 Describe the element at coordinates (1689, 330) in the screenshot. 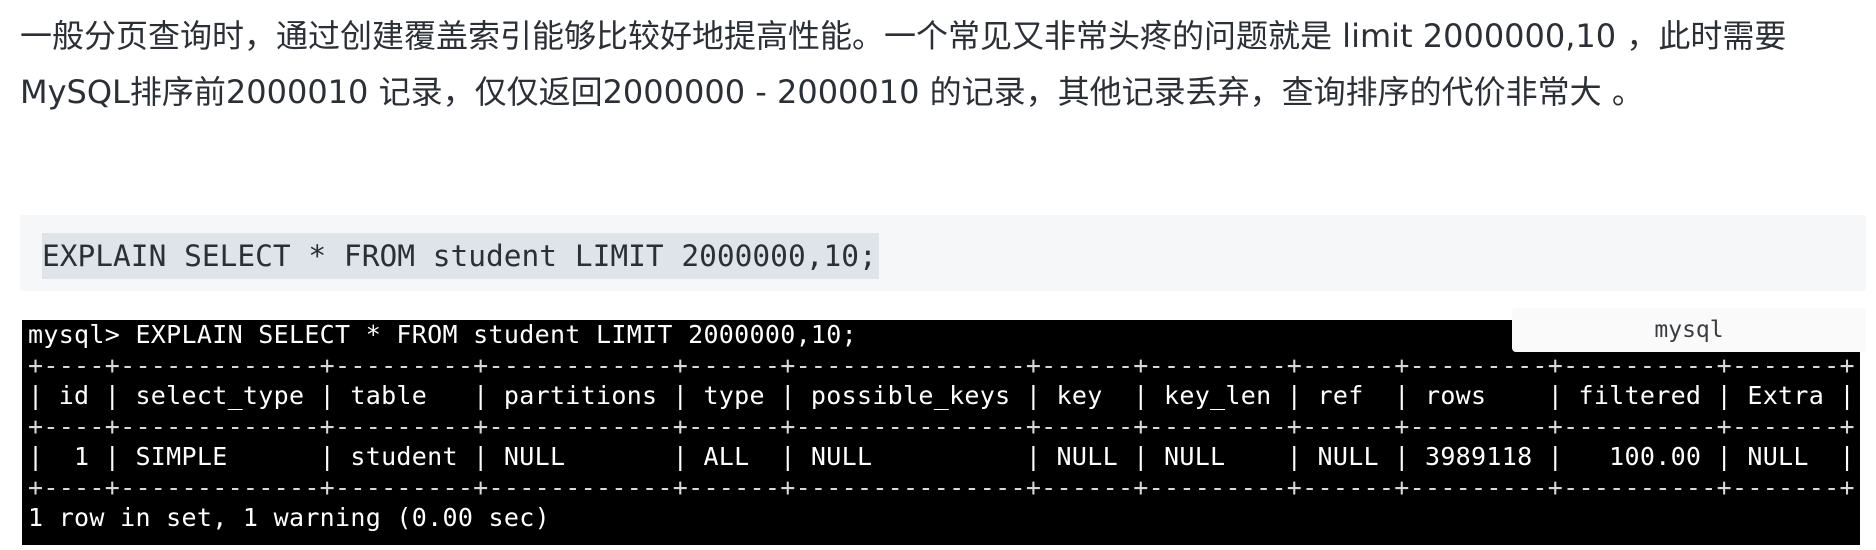

I see `code-language-label: mysql` at that location.